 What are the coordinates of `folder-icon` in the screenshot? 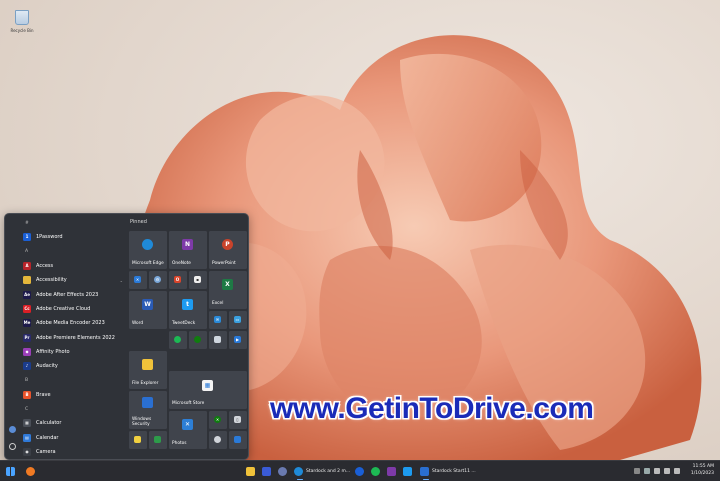 It's located at (27, 280).